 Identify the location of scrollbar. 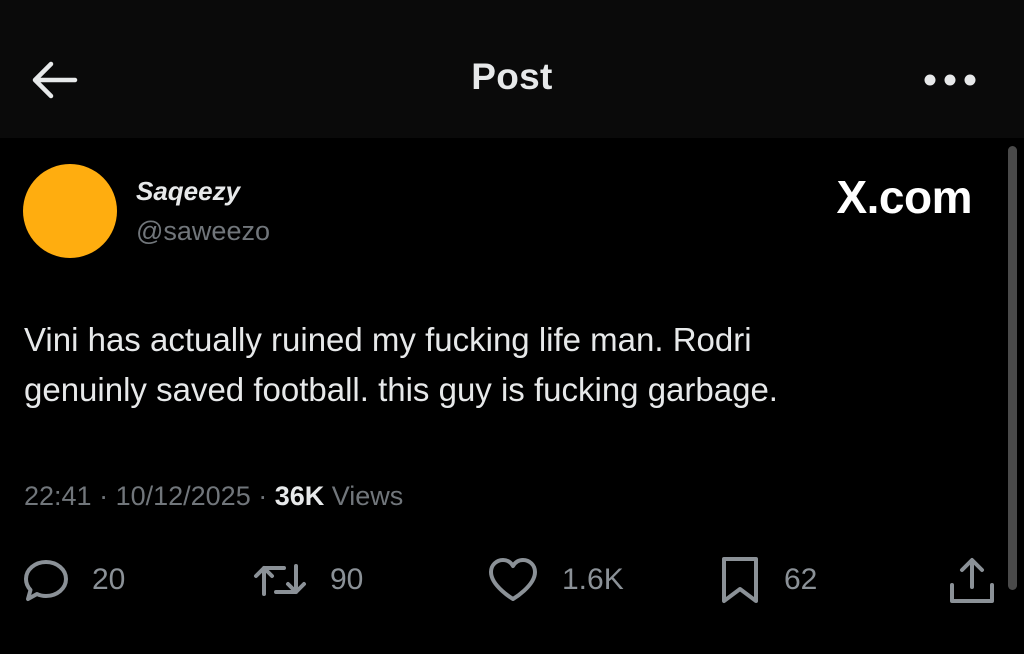
(1012, 368).